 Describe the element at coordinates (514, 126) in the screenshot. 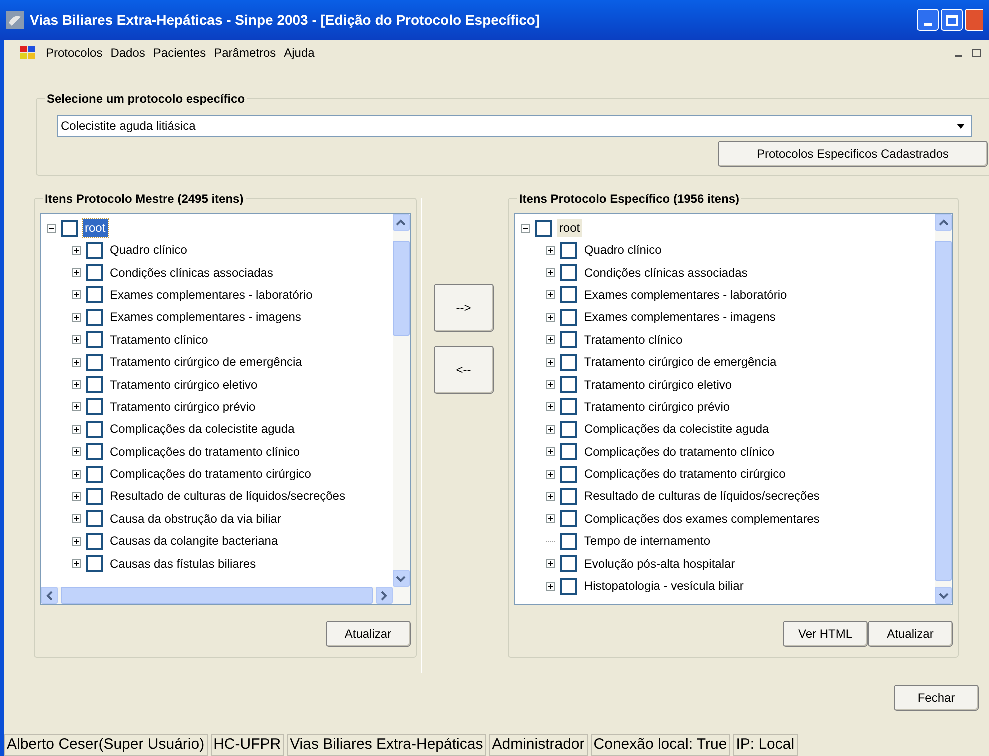

I see `protocol-dropdown: Colecistite aguda litiásica` at that location.